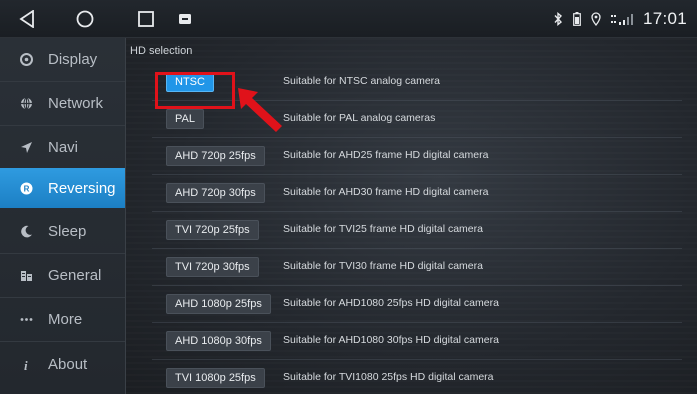 Image resolution: width=697 pixels, height=394 pixels. What do you see at coordinates (185, 119) in the screenshot?
I see `option-pal-button: PAL` at bounding box center [185, 119].